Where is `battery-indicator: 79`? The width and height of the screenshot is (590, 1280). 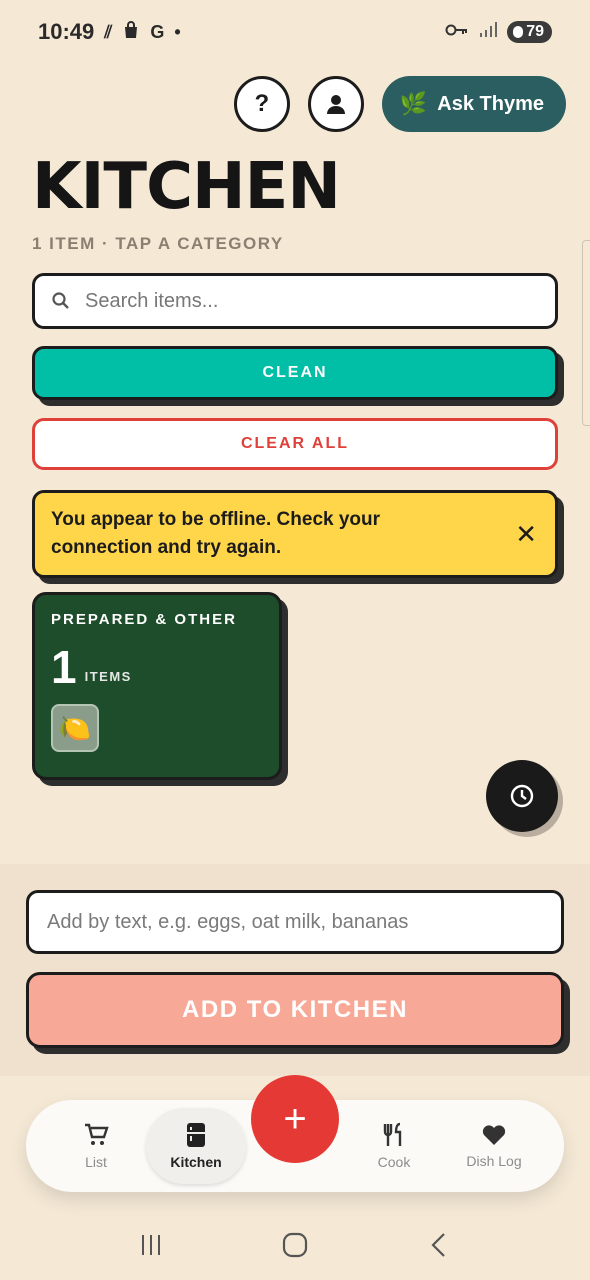
battery-indicator: 79 is located at coordinates (529, 32).